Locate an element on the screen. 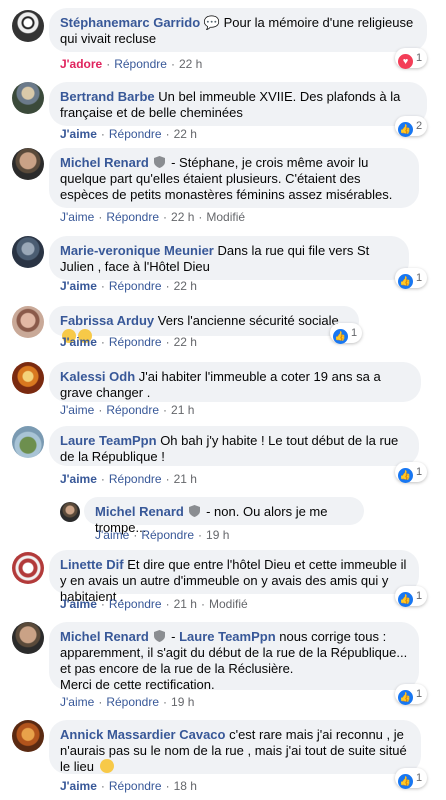 Image resolution: width=446 pixels, height=800 pixels. dash: - is located at coordinates (173, 636).